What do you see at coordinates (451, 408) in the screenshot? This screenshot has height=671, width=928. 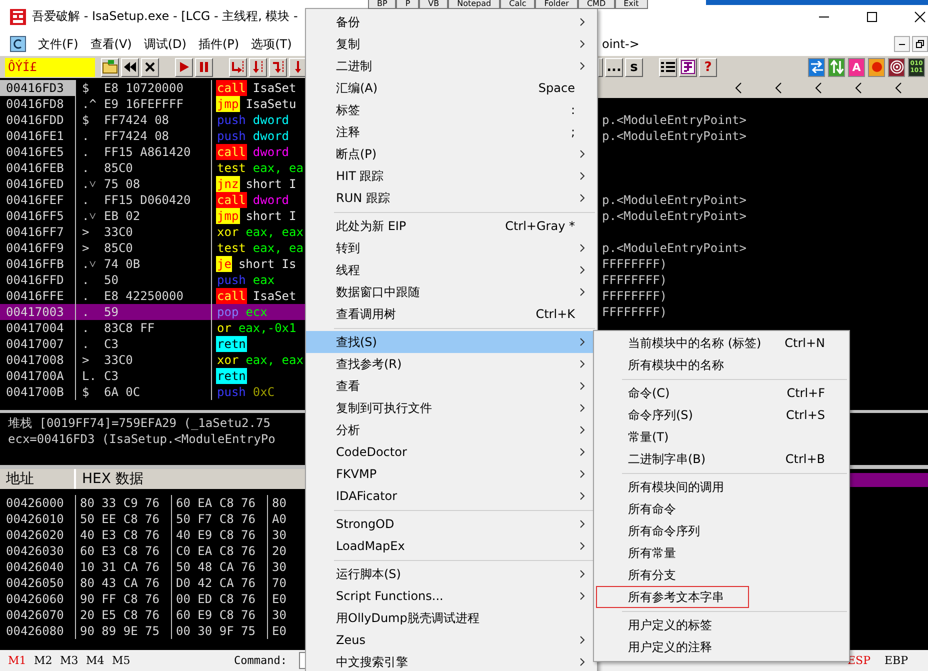 I see `menu-item: 复制到可执行文件` at bounding box center [451, 408].